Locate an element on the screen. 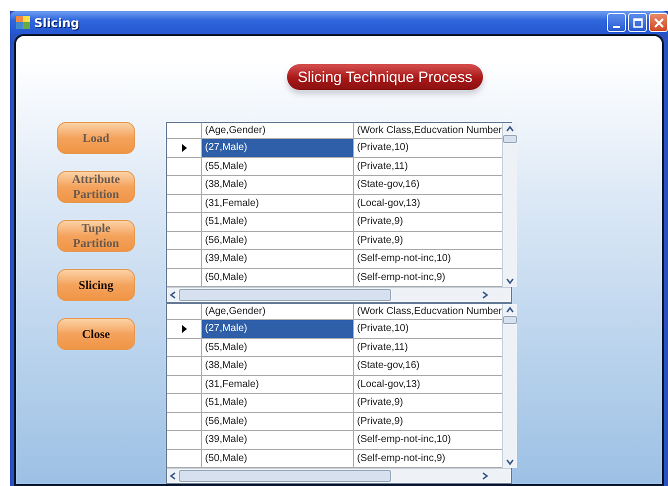  action-button: Slicing is located at coordinates (96, 285).